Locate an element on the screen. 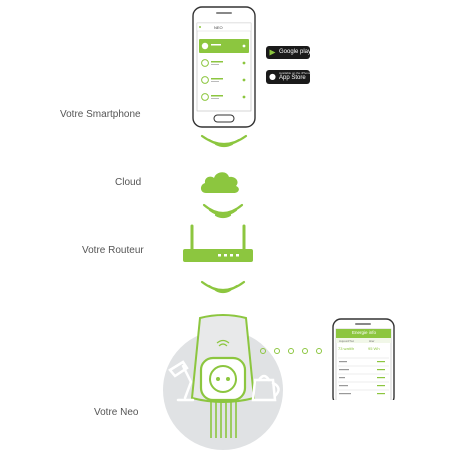  right-phone-value-2: 95 Wh is located at coordinates (374, 348).